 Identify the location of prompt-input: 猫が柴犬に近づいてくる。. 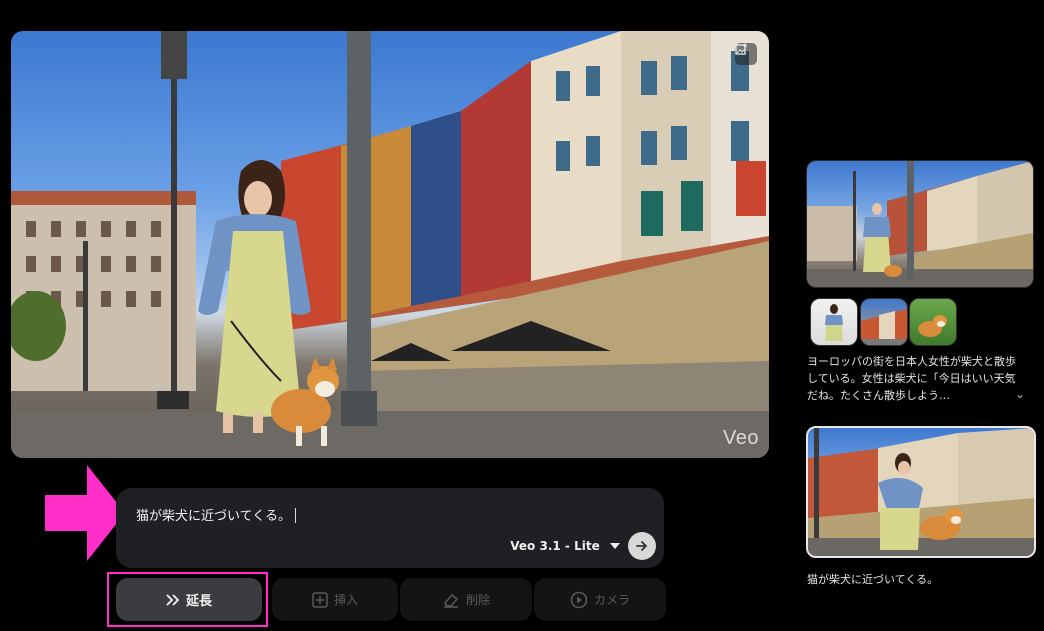
(216, 514).